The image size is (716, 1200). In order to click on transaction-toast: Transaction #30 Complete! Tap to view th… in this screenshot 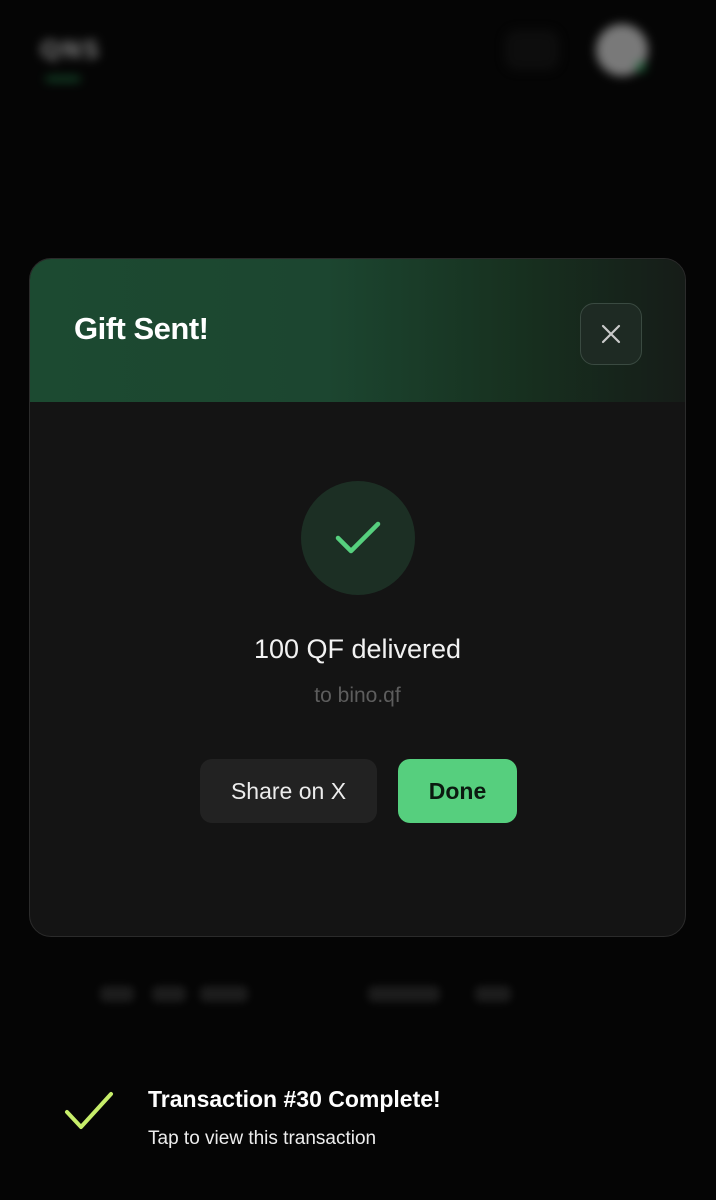, I will do `click(358, 1120)`.